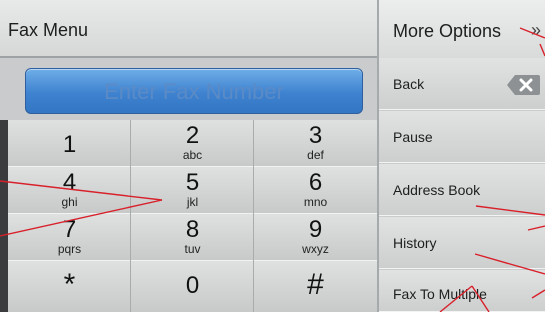  What do you see at coordinates (192, 229) in the screenshot?
I see `key-digit: 8` at bounding box center [192, 229].